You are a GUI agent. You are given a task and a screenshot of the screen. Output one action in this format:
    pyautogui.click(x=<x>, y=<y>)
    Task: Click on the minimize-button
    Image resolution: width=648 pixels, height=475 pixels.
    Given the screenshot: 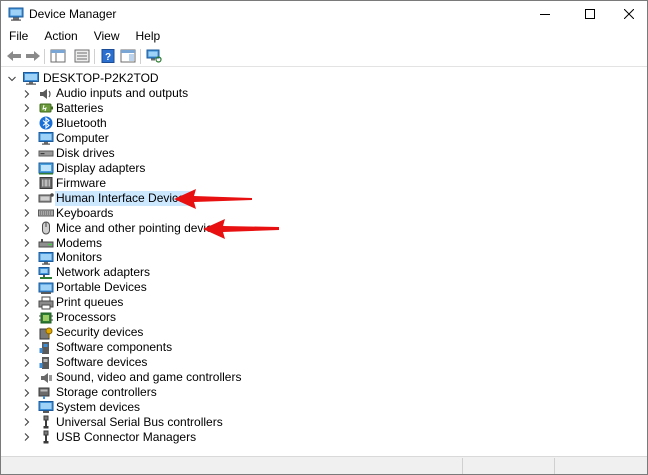 What is the action you would take?
    pyautogui.click(x=545, y=14)
    